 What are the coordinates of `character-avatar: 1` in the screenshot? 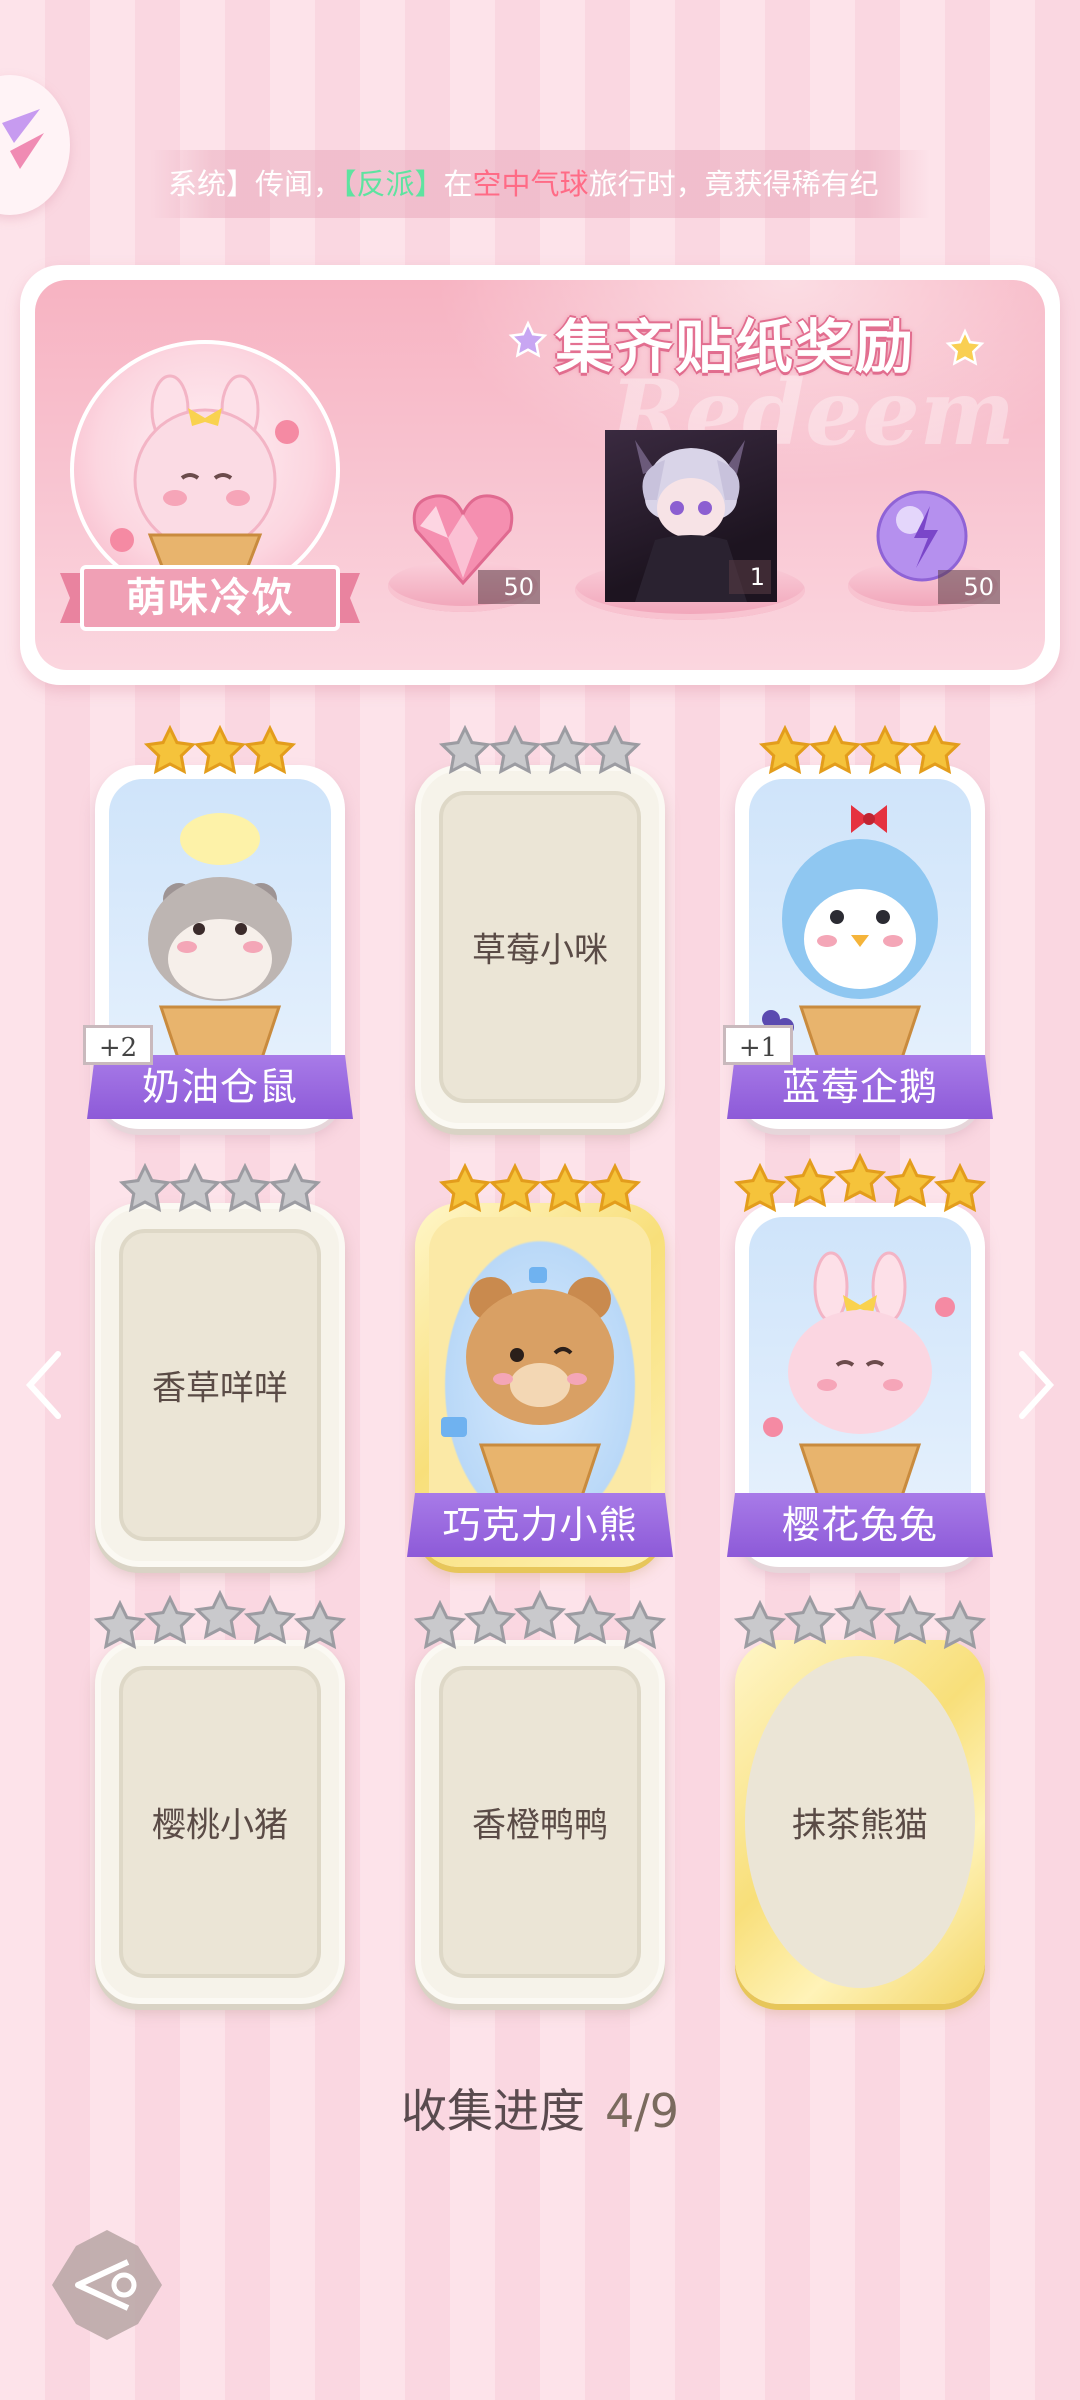 It's located at (691, 516).